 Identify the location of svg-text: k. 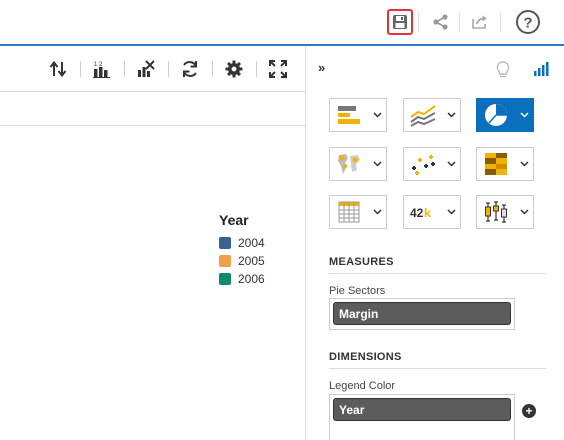
(427, 213).